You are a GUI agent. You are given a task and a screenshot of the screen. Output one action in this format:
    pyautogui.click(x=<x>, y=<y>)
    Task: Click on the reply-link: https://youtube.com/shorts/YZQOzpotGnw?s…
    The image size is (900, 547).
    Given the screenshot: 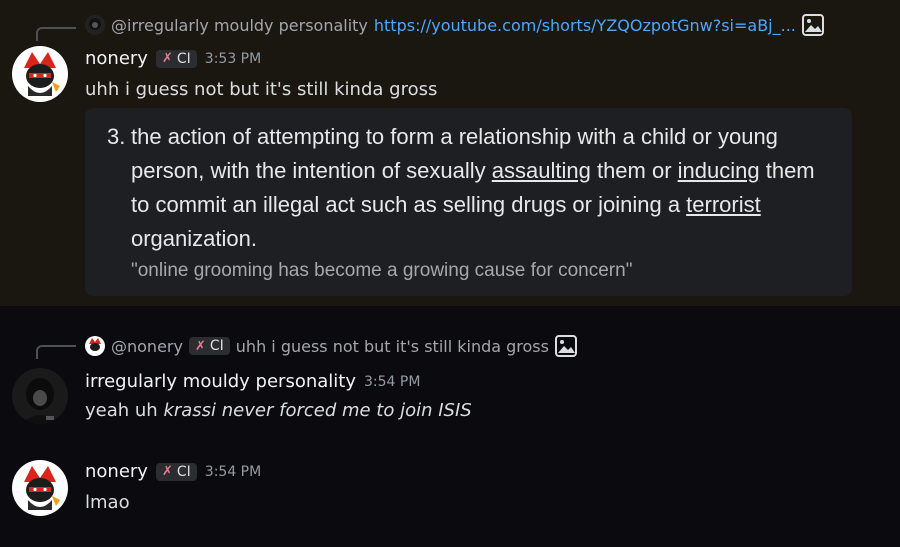 What is the action you would take?
    pyautogui.click(x=585, y=25)
    